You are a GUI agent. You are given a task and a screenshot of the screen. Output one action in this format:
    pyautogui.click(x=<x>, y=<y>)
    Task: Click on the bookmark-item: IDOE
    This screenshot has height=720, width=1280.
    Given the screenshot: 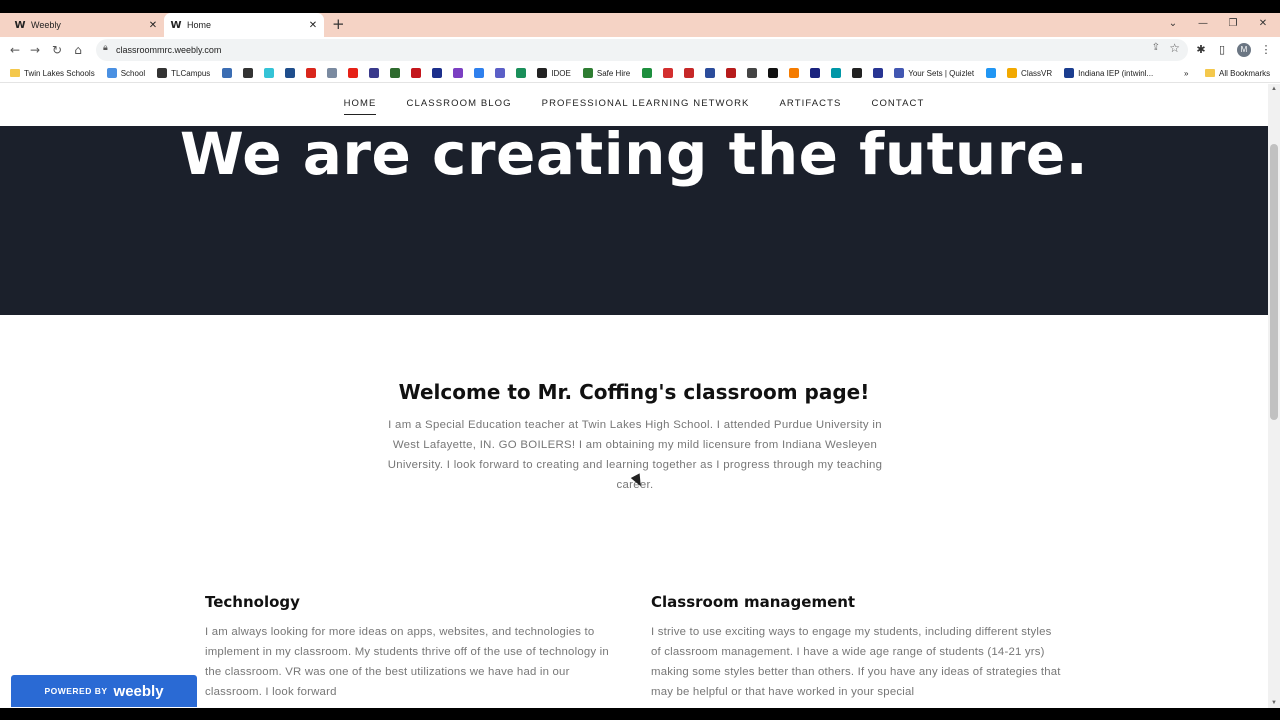 What is the action you would take?
    pyautogui.click(x=554, y=73)
    